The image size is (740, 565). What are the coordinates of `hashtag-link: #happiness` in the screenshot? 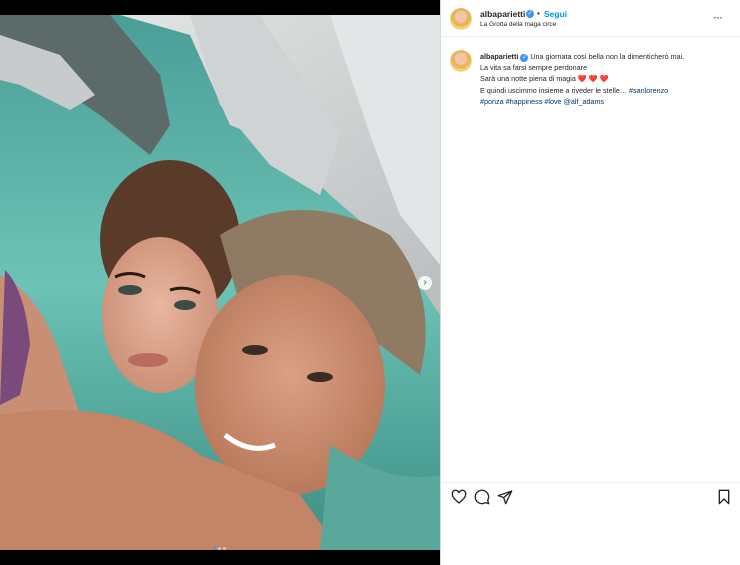 It's located at (524, 101).